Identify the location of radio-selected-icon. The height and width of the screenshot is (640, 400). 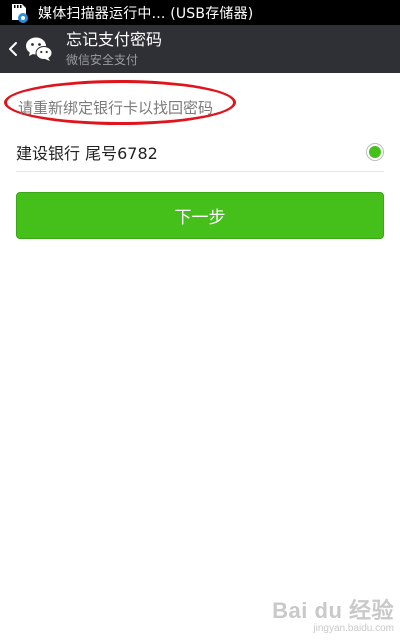
(375, 151).